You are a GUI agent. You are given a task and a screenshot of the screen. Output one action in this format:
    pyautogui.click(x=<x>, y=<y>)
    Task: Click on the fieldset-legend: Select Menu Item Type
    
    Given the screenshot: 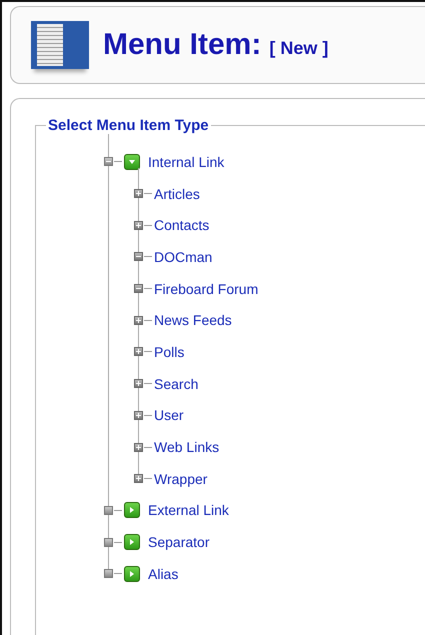 What is the action you would take?
    pyautogui.click(x=128, y=125)
    